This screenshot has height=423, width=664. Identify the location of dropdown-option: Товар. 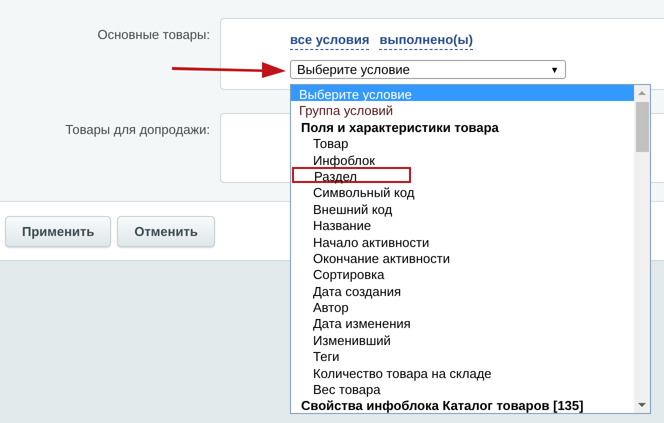
(462, 142).